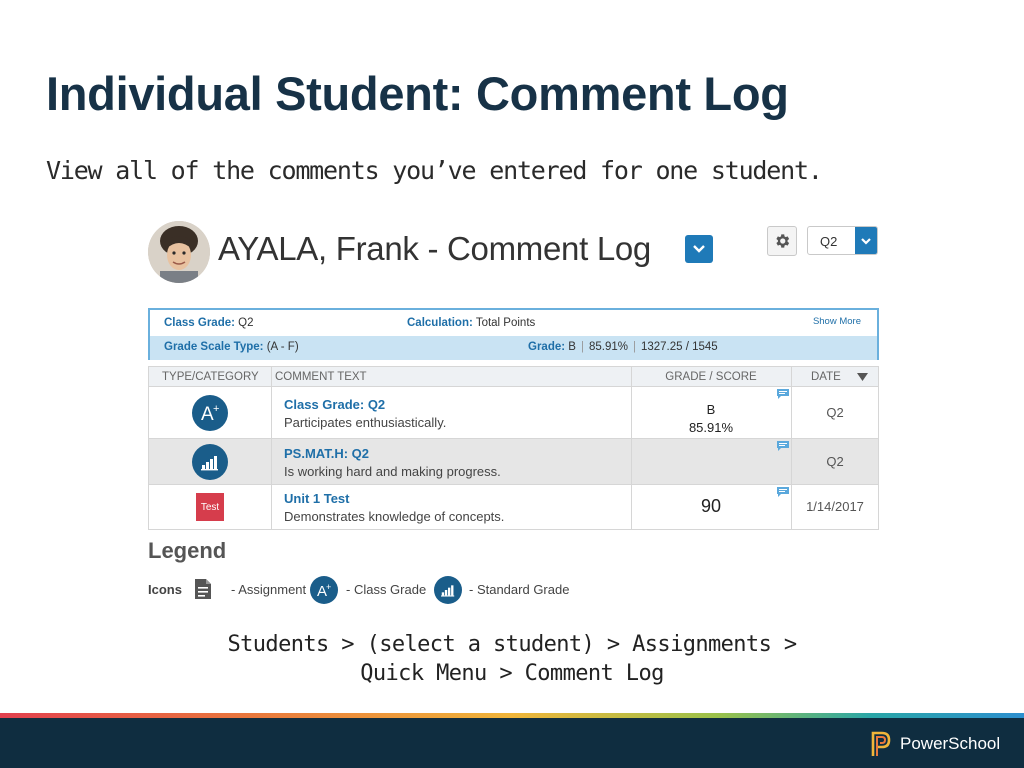 This screenshot has height=768, width=1024. I want to click on term-select-toggle, so click(866, 240).